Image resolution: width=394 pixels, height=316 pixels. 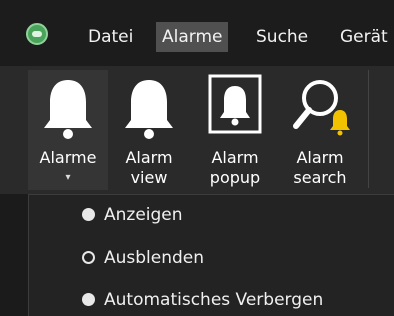 What do you see at coordinates (149, 157) in the screenshot?
I see `alarm-view-label-line1: Alarm` at bounding box center [149, 157].